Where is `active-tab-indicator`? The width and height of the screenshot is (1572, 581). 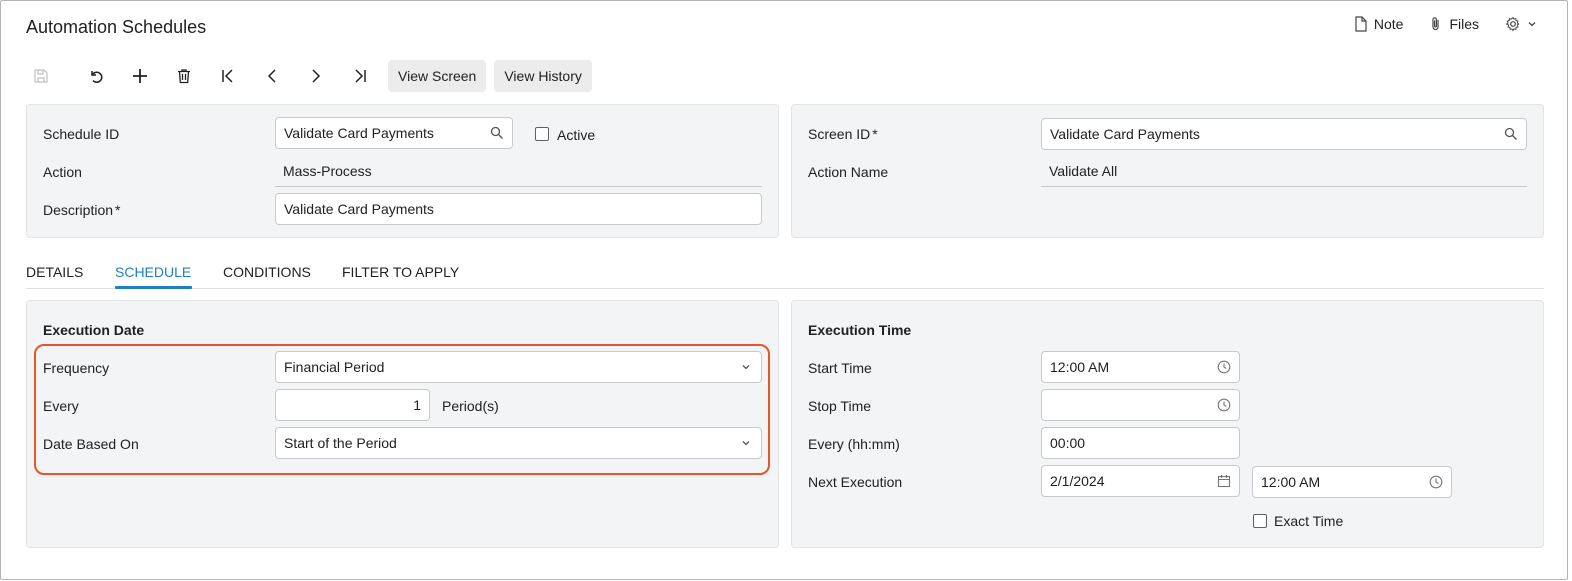
active-tab-indicator is located at coordinates (153, 287).